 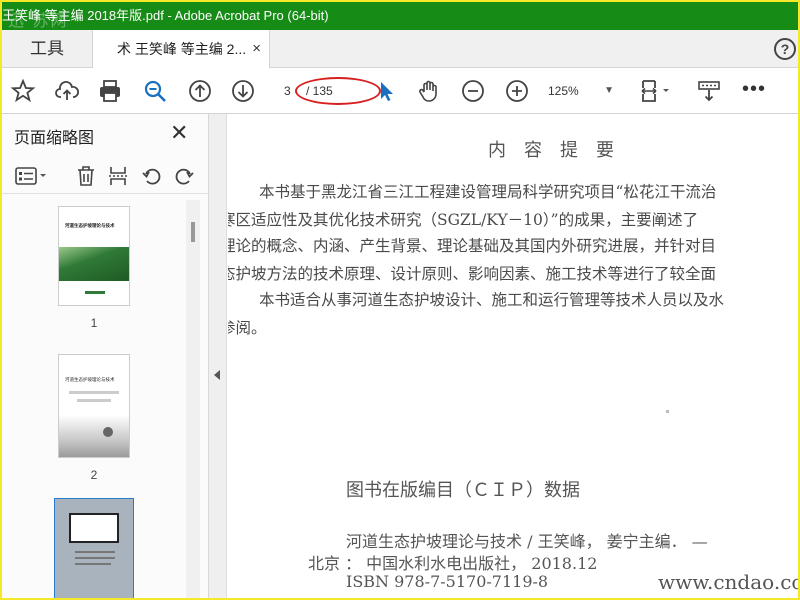 What do you see at coordinates (287, 91) in the screenshot?
I see `page-current: 3` at bounding box center [287, 91].